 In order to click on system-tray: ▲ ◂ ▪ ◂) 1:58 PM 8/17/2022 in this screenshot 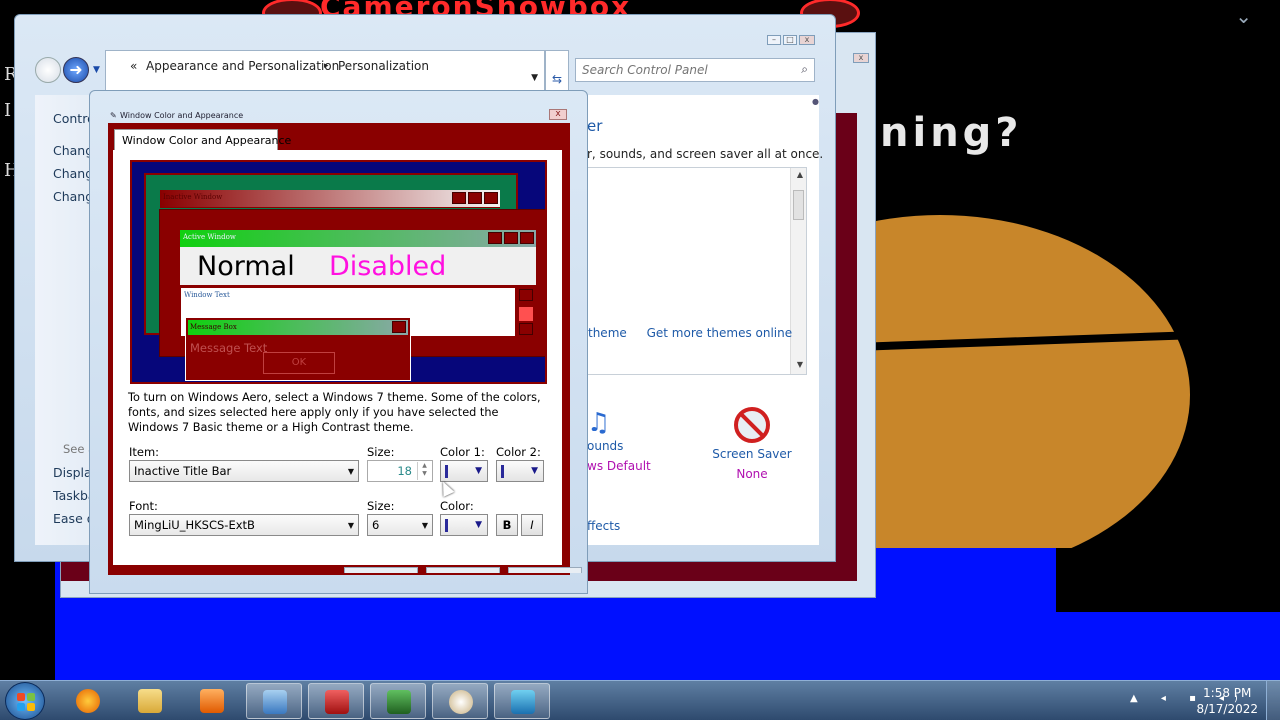, I will do `click(1205, 700)`.